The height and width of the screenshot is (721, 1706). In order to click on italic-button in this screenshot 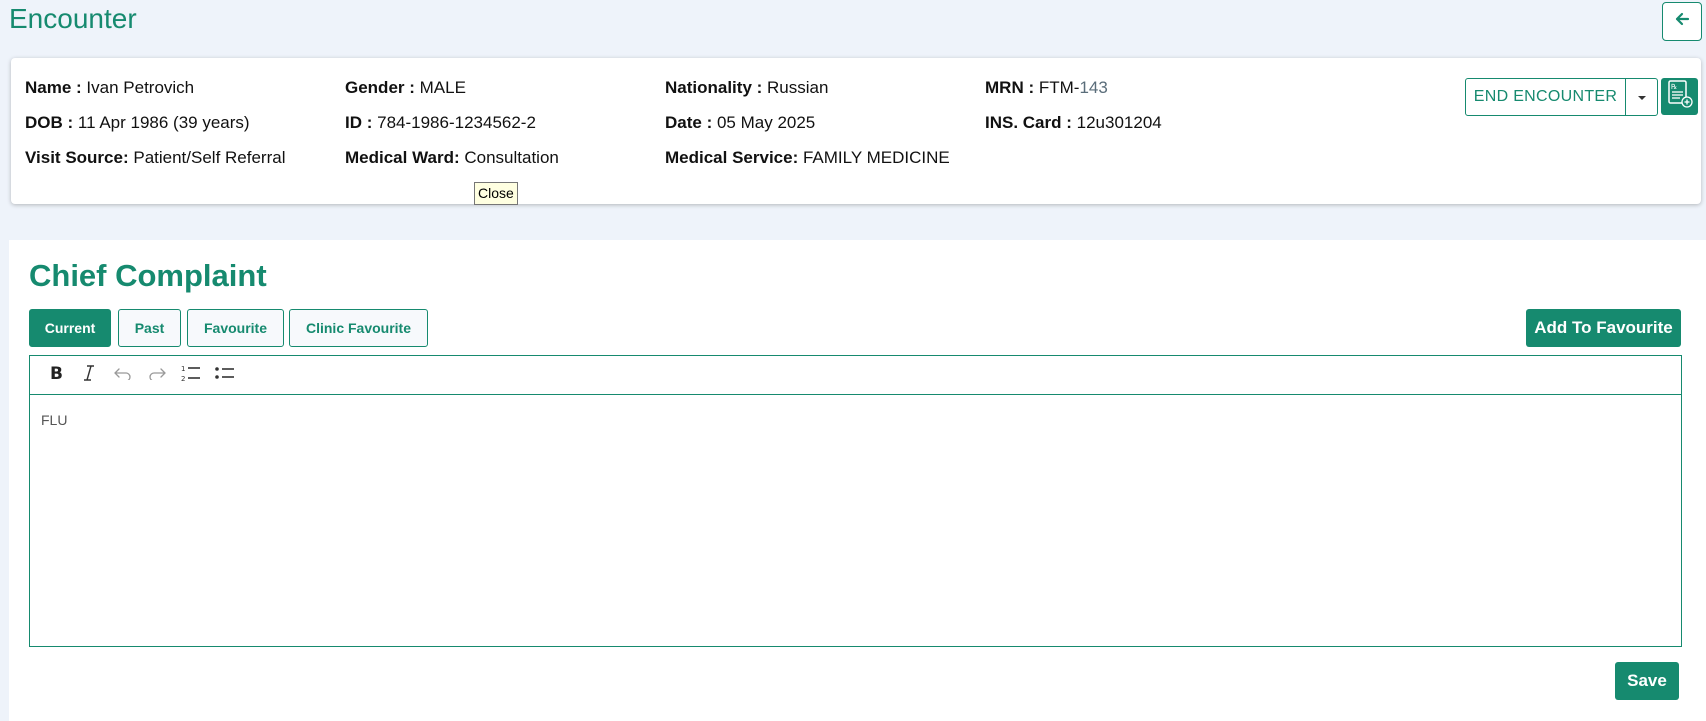, I will do `click(89, 375)`.